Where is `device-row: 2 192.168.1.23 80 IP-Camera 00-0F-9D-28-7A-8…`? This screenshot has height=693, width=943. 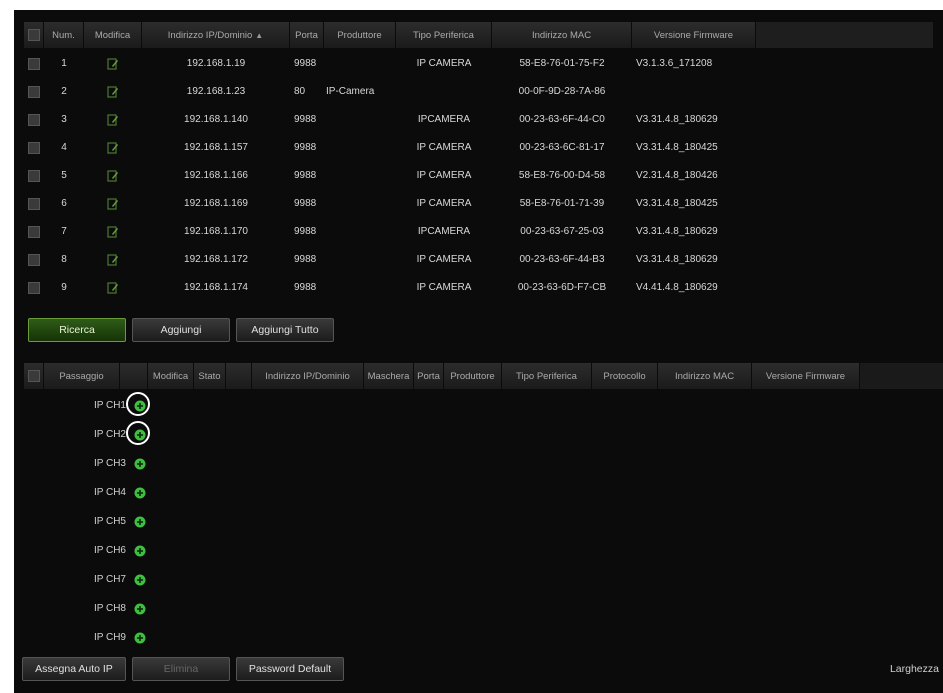
device-row: 2 192.168.1.23 80 IP-Camera 00-0F-9D-28-7A-8… is located at coordinates (479, 91).